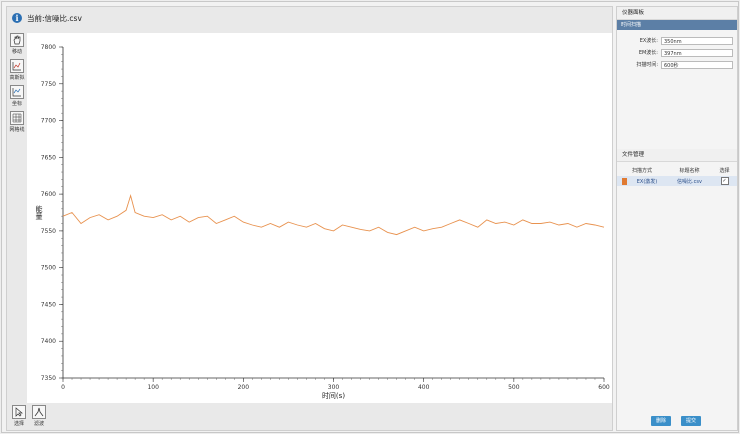 This screenshot has width=740, height=434. Describe the element at coordinates (17, 66) in the screenshot. I see `chart-fit-icon` at that location.